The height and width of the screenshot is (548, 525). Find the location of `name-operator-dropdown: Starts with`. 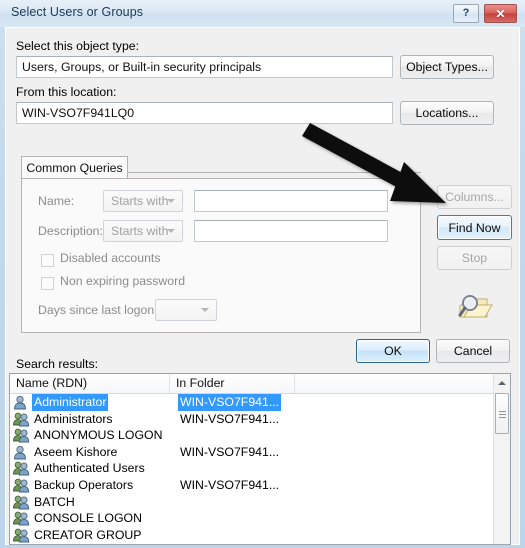

name-operator-dropdown: Starts with is located at coordinates (143, 201).